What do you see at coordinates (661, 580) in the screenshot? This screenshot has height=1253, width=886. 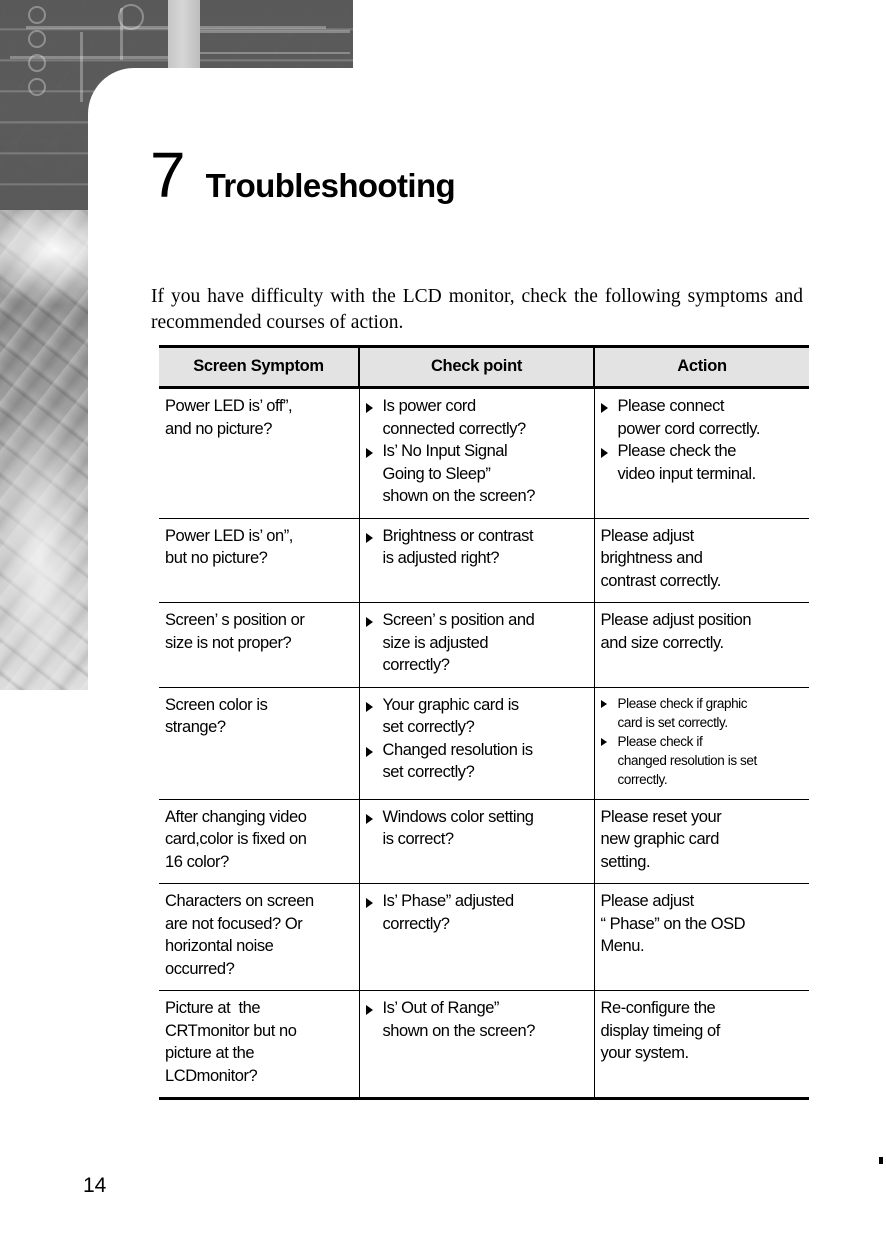 I see `text-line: contrast correctly.` at bounding box center [661, 580].